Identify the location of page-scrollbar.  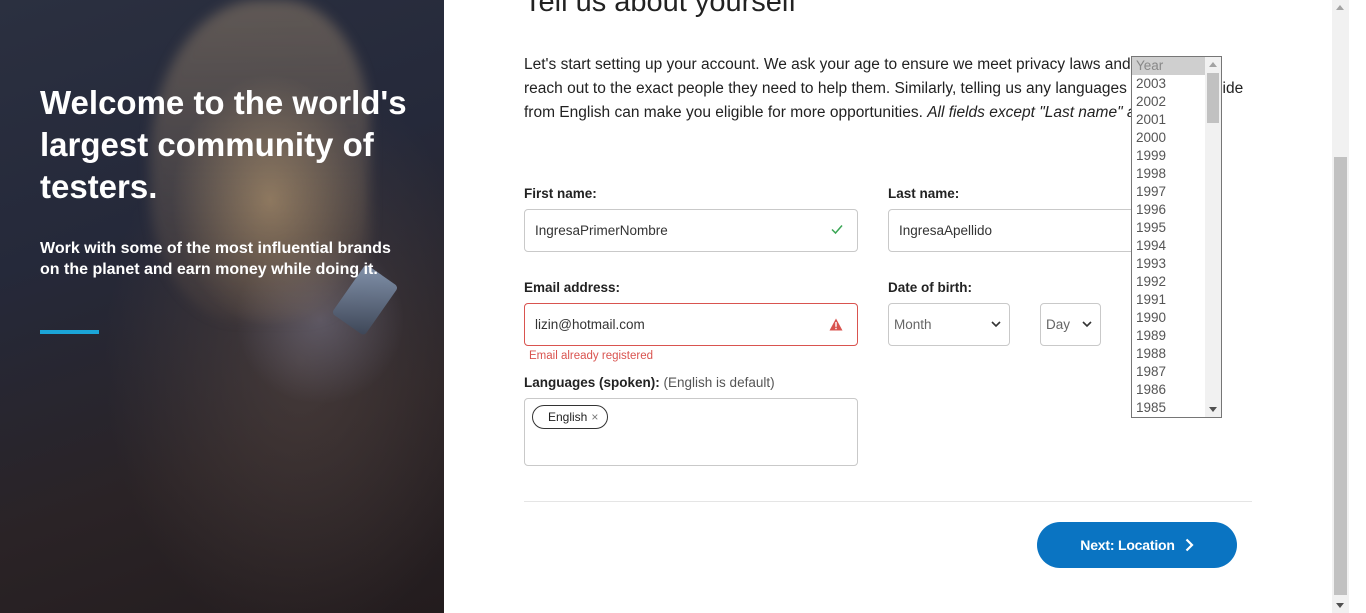
(1340, 306).